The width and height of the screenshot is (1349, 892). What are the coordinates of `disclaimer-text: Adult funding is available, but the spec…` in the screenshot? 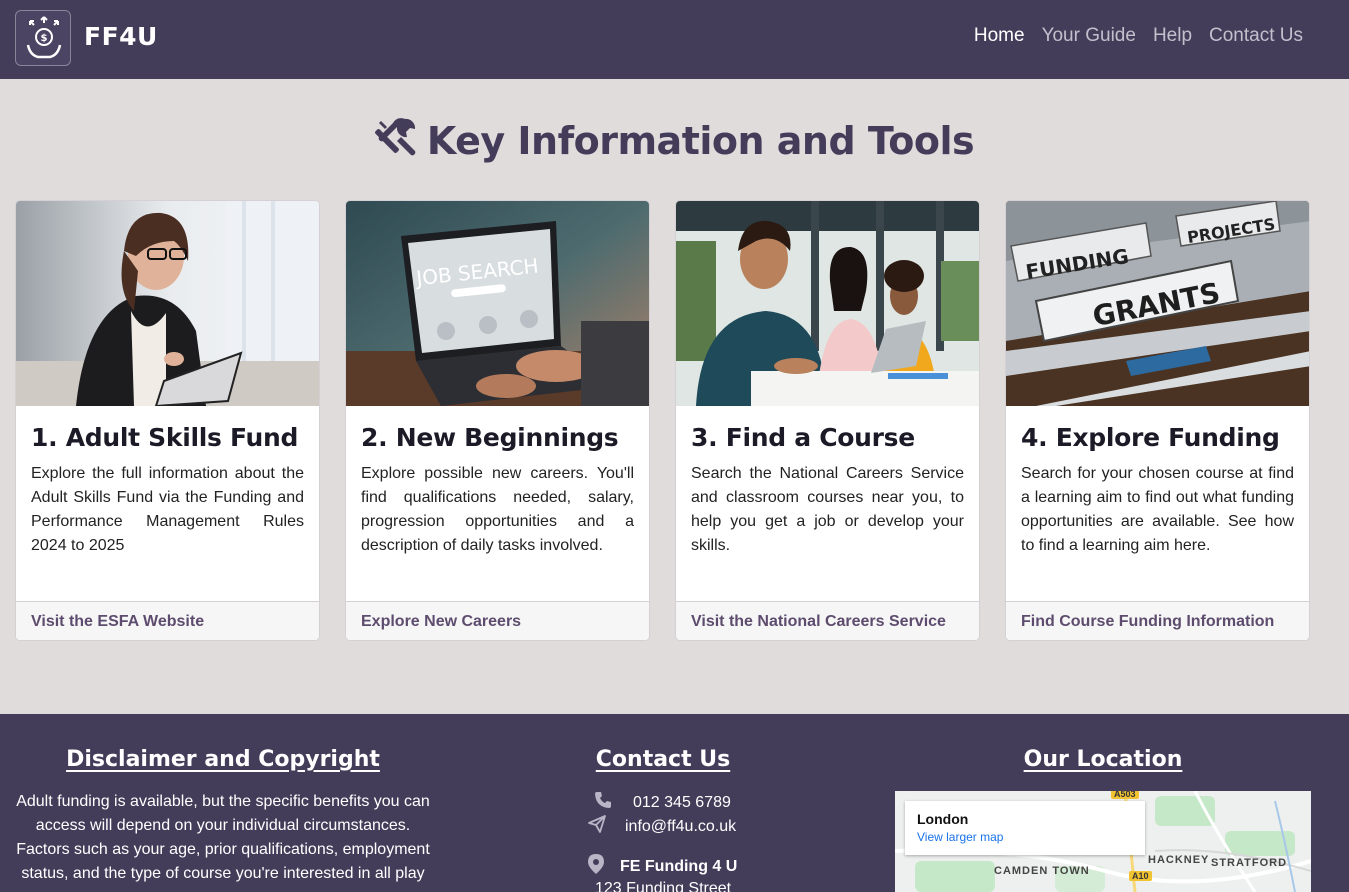 It's located at (223, 837).